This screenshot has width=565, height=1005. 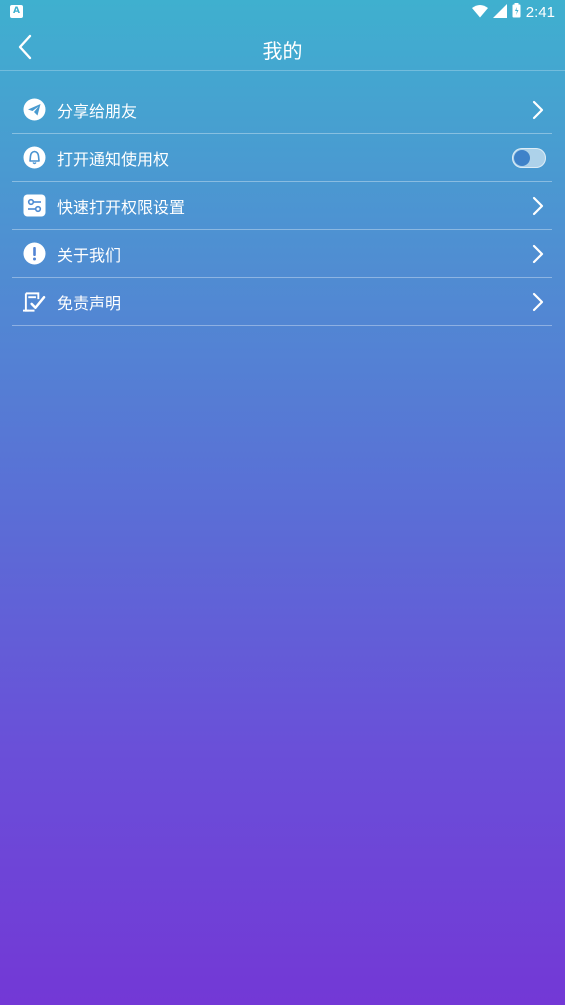 I want to click on info-exclamation-icon, so click(x=34, y=253).